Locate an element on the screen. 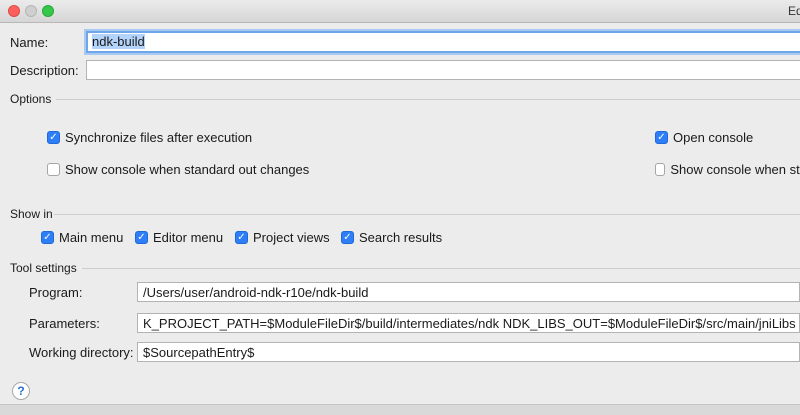 The width and height of the screenshot is (800, 415). editor-menu-checkbox: ✓ Editor menu is located at coordinates (179, 237).